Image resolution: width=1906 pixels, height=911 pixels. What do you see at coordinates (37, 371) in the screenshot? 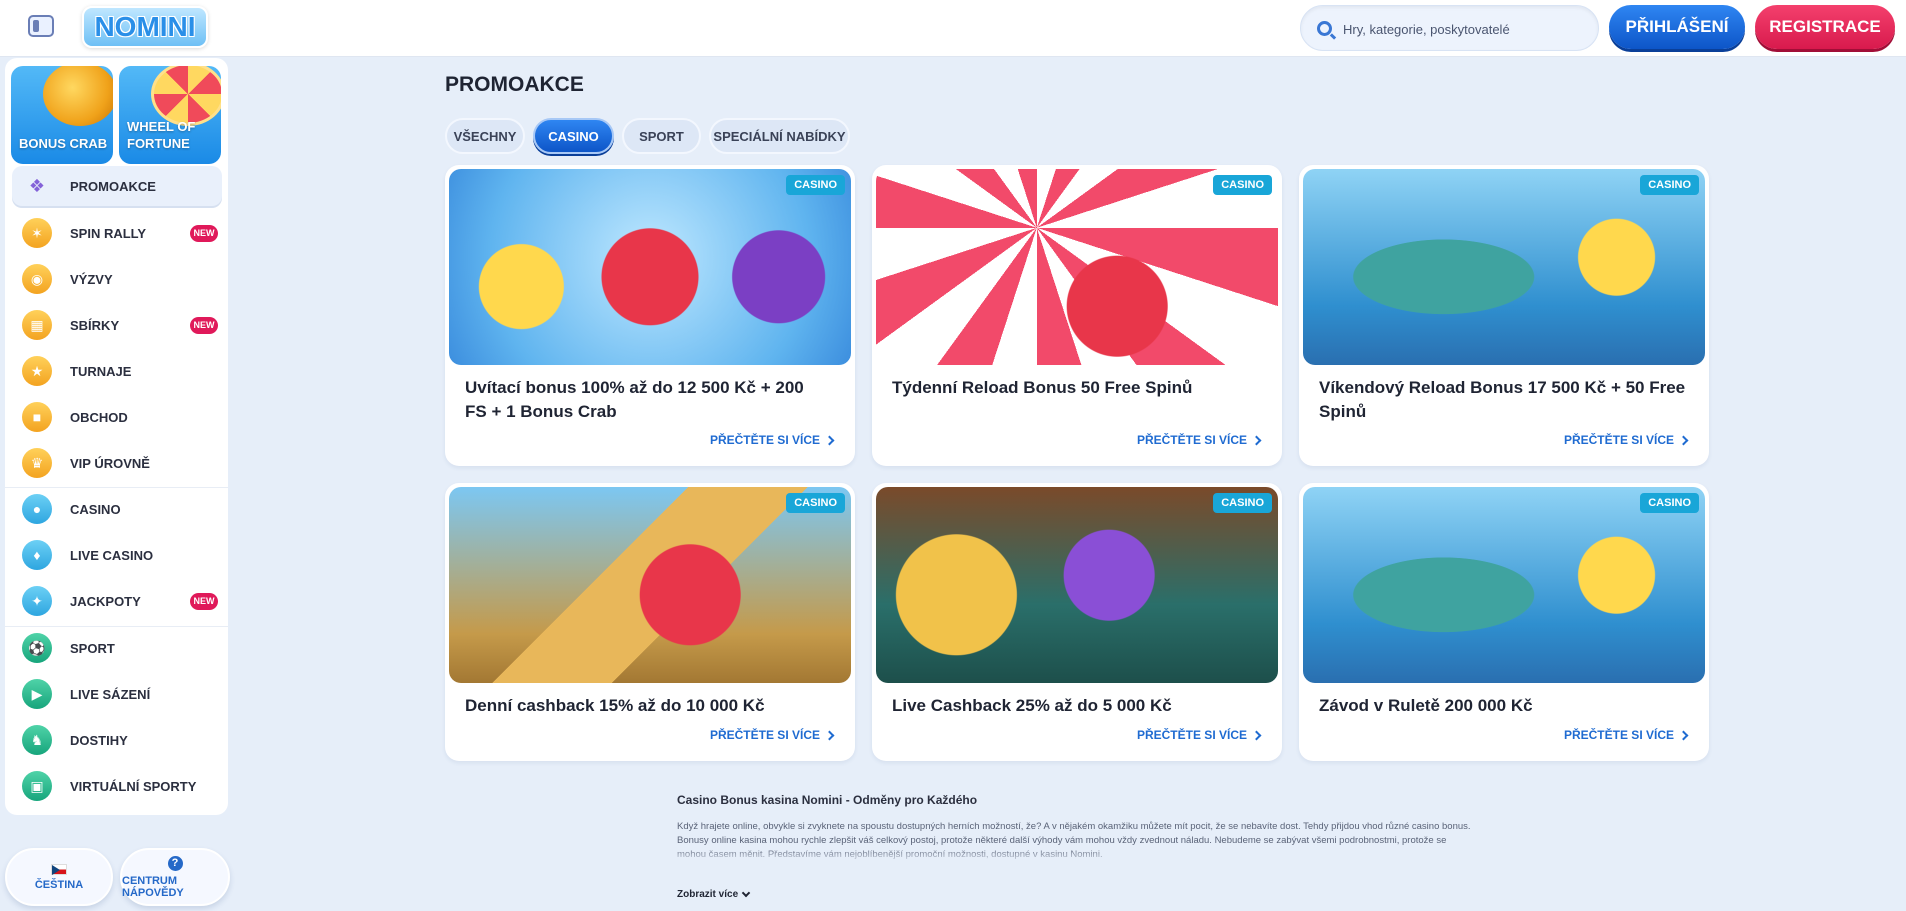
I see `trophy-icon: ★` at bounding box center [37, 371].